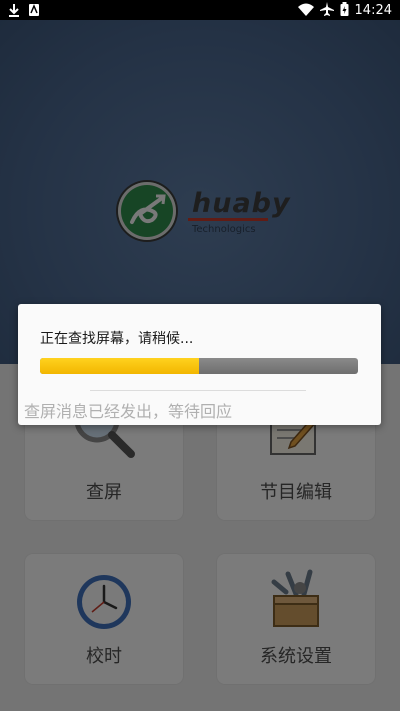 The image size is (400, 711). What do you see at coordinates (305, 11) in the screenshot?
I see `wifi-icon` at bounding box center [305, 11].